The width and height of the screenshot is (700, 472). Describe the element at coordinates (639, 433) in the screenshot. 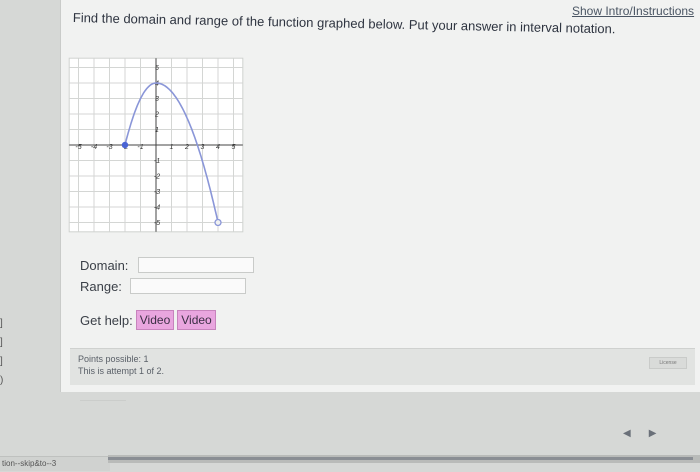

I see `nav-arrows: ◀ ▶` at that location.